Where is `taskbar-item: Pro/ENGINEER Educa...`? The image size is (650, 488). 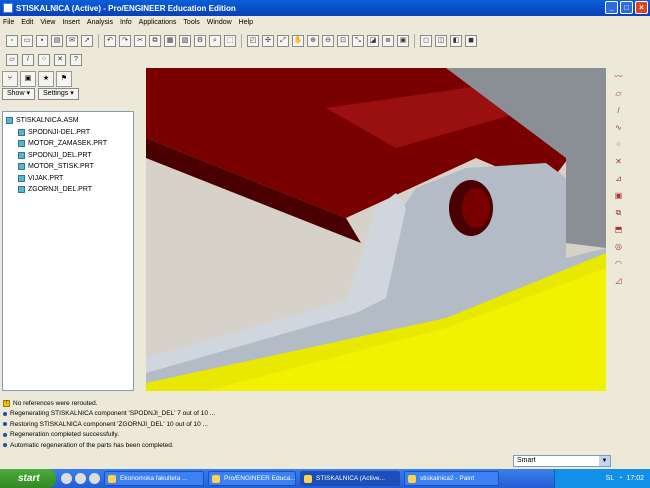
taskbar-item: Pro/ENGINEER Educa... is located at coordinates (252, 478).